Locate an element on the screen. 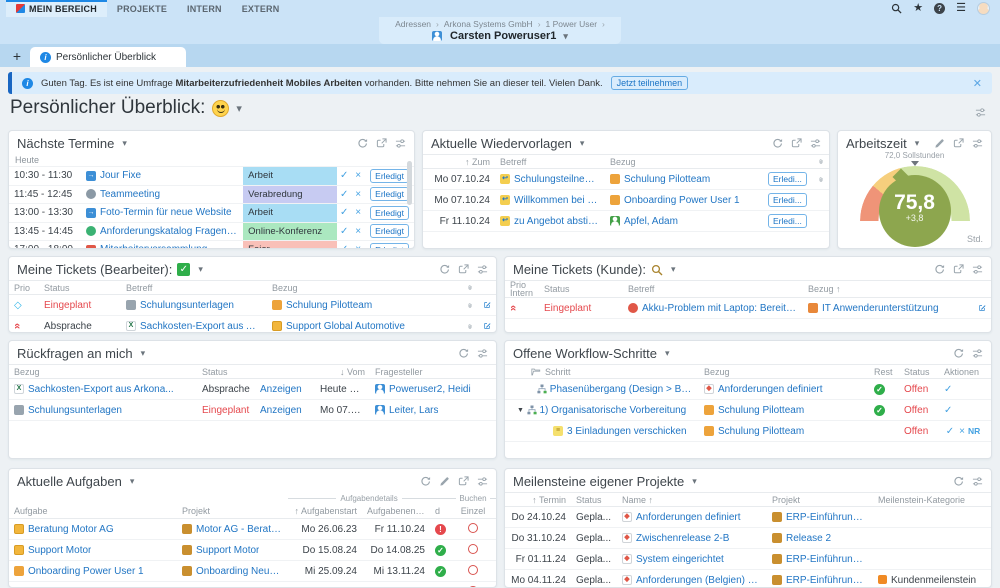 This screenshot has height=588, width=1000. schritt-link: ▼ 1) Organisatorische Vorbereitung is located at coordinates (602, 410).